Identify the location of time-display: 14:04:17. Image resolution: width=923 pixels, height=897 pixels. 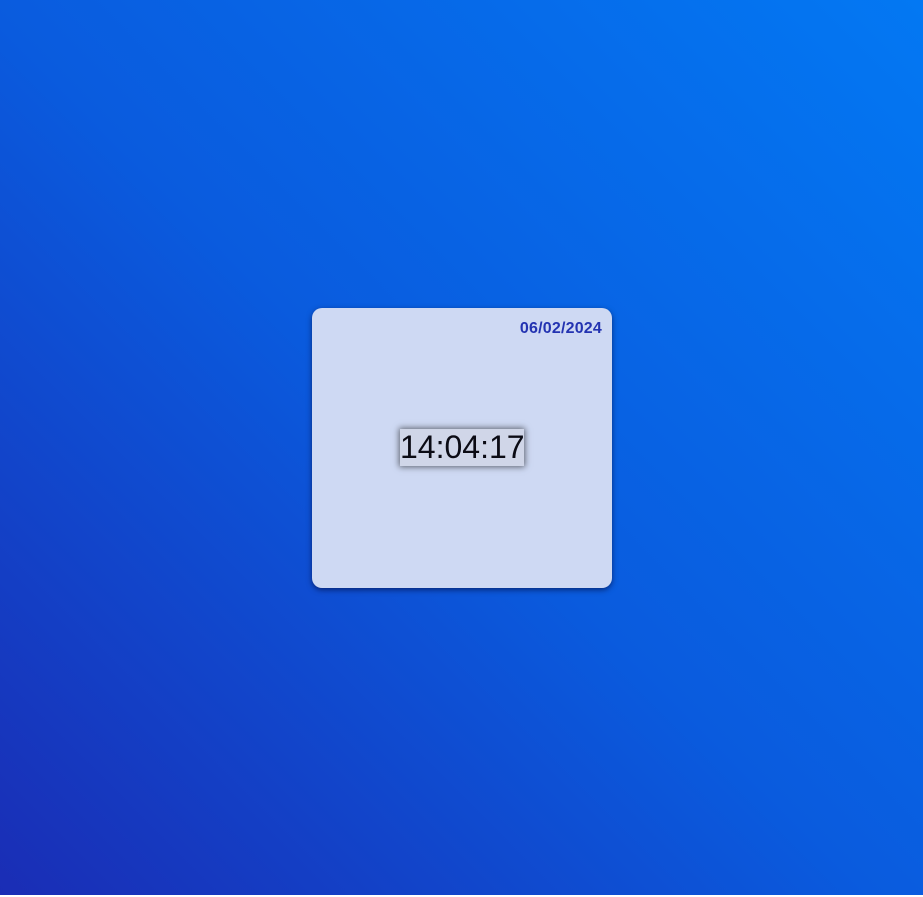
(462, 447).